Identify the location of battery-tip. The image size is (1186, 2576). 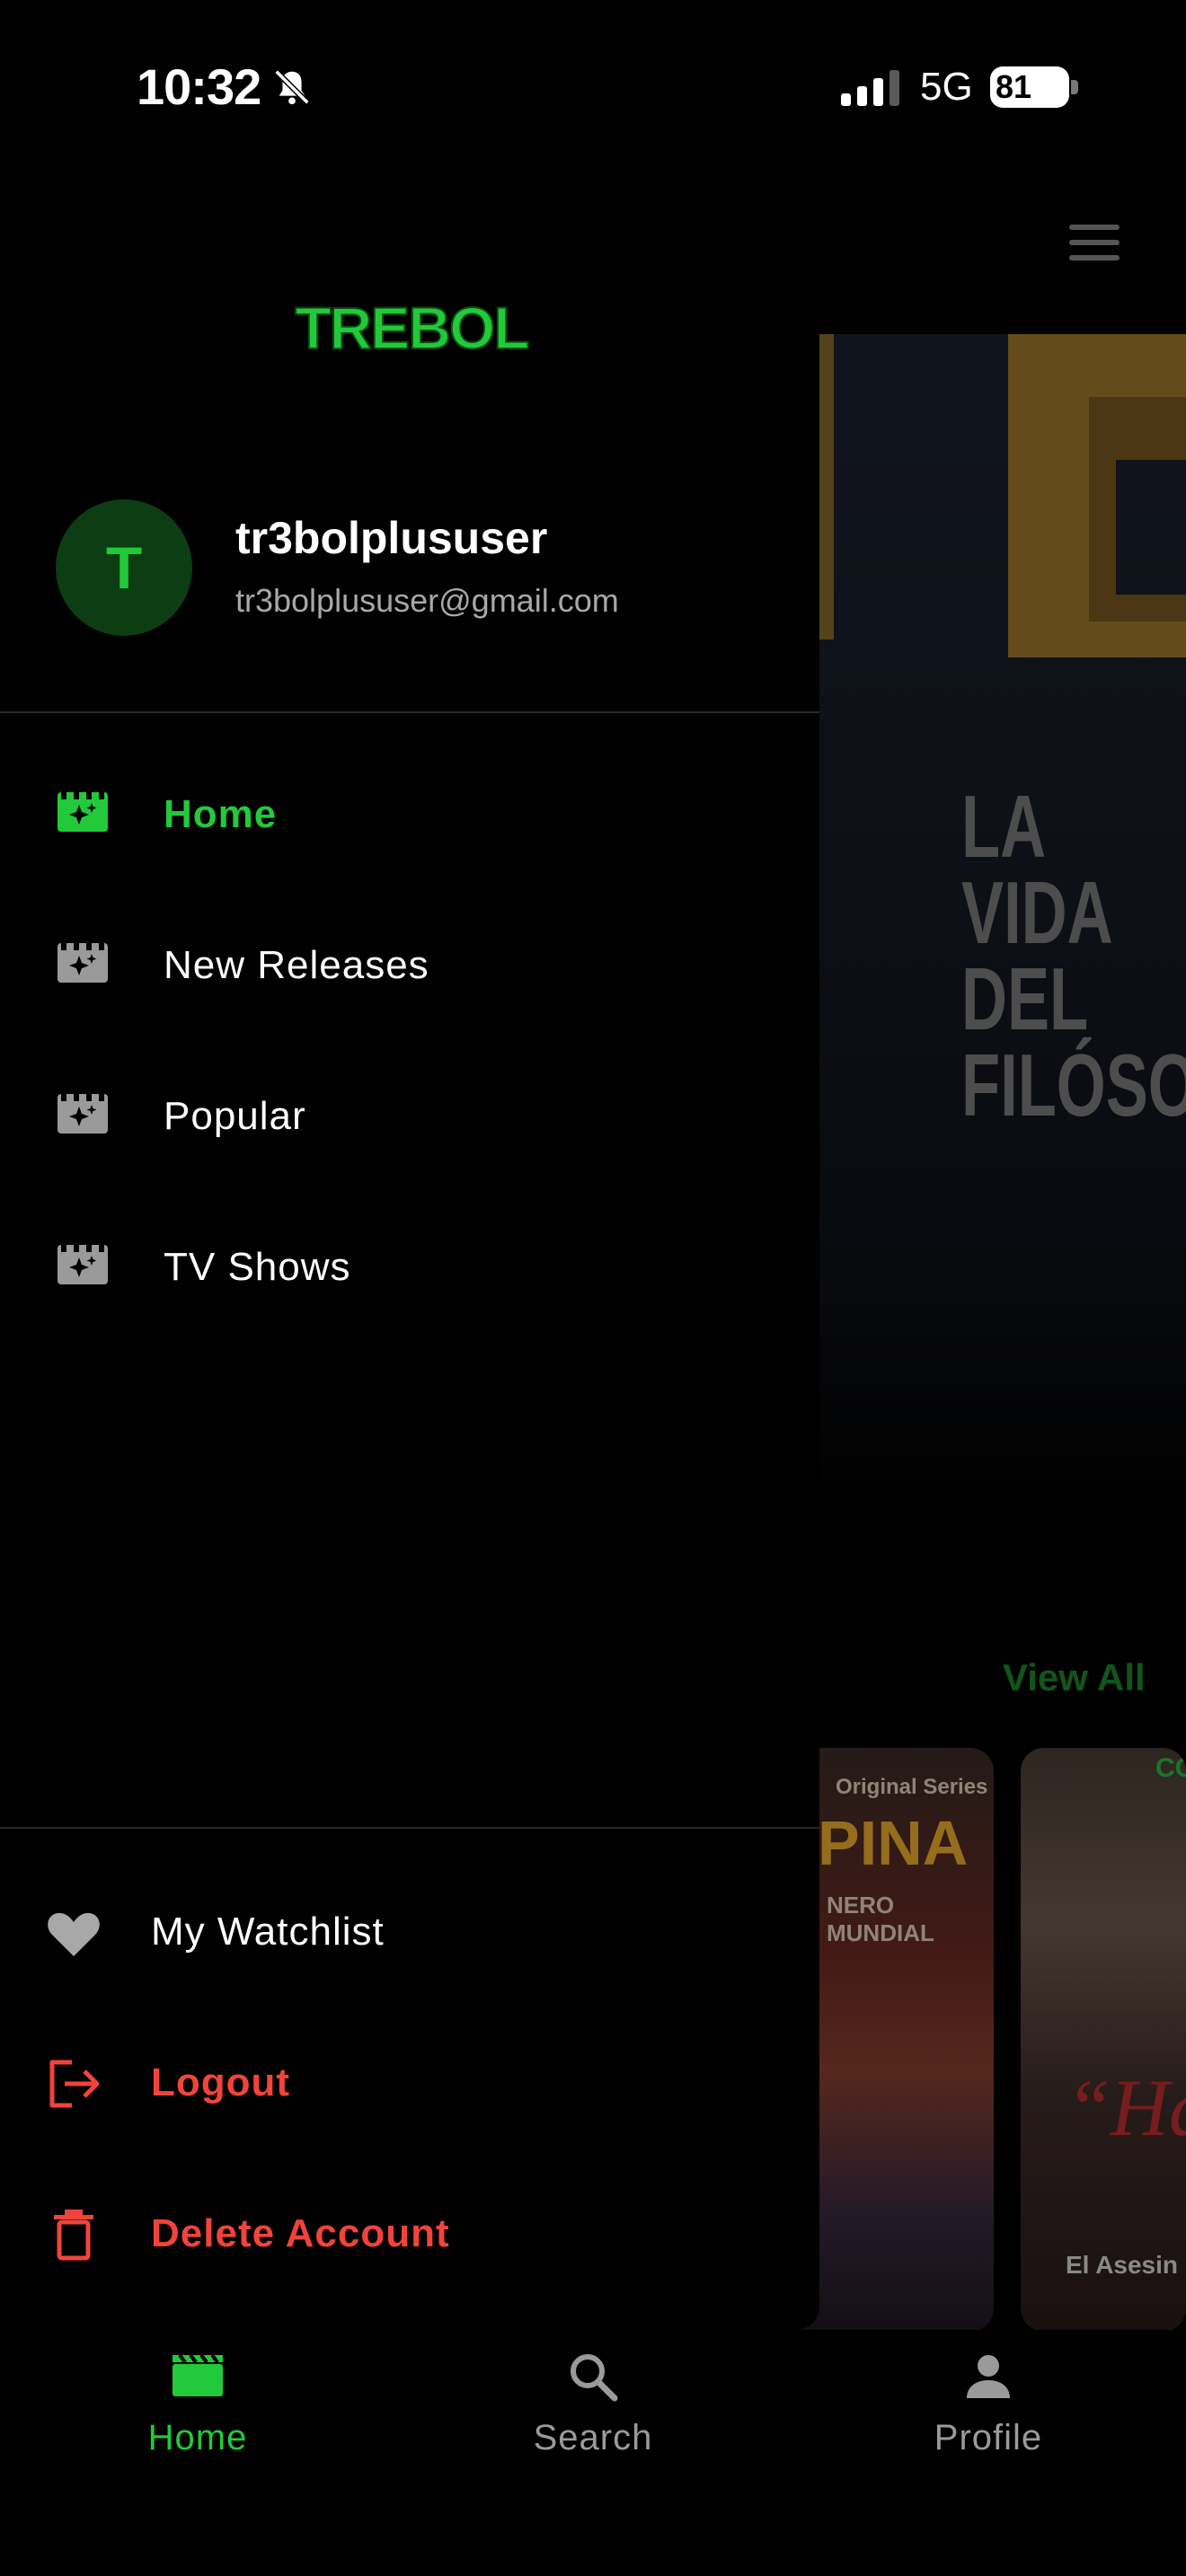
(1074, 87).